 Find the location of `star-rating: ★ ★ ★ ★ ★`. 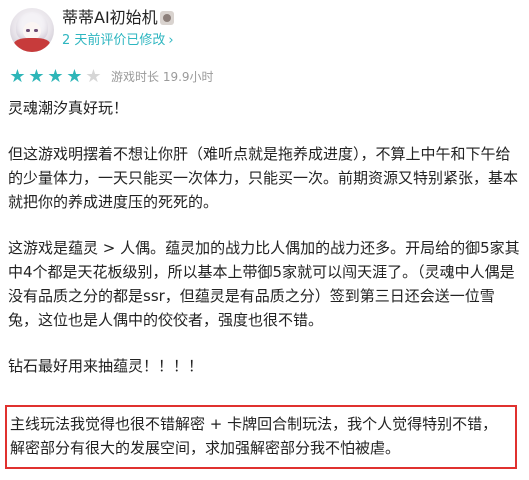

star-rating: ★ ★ ★ ★ ★ is located at coordinates (55, 75).